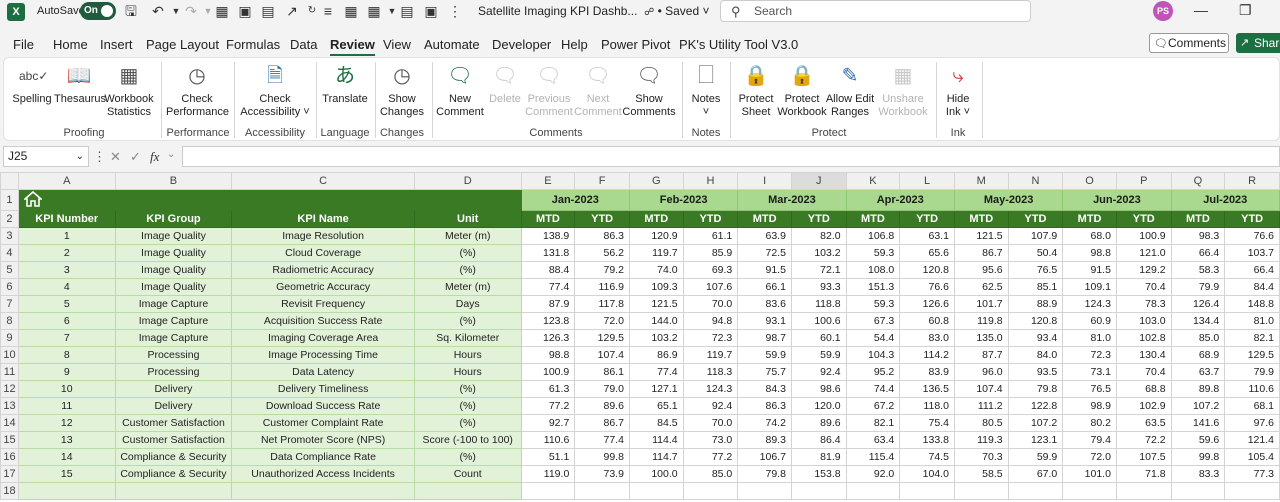 The image size is (1280, 502). Describe the element at coordinates (656, 321) in the screenshot. I see `mtd-value-cell: 144.0` at that location.